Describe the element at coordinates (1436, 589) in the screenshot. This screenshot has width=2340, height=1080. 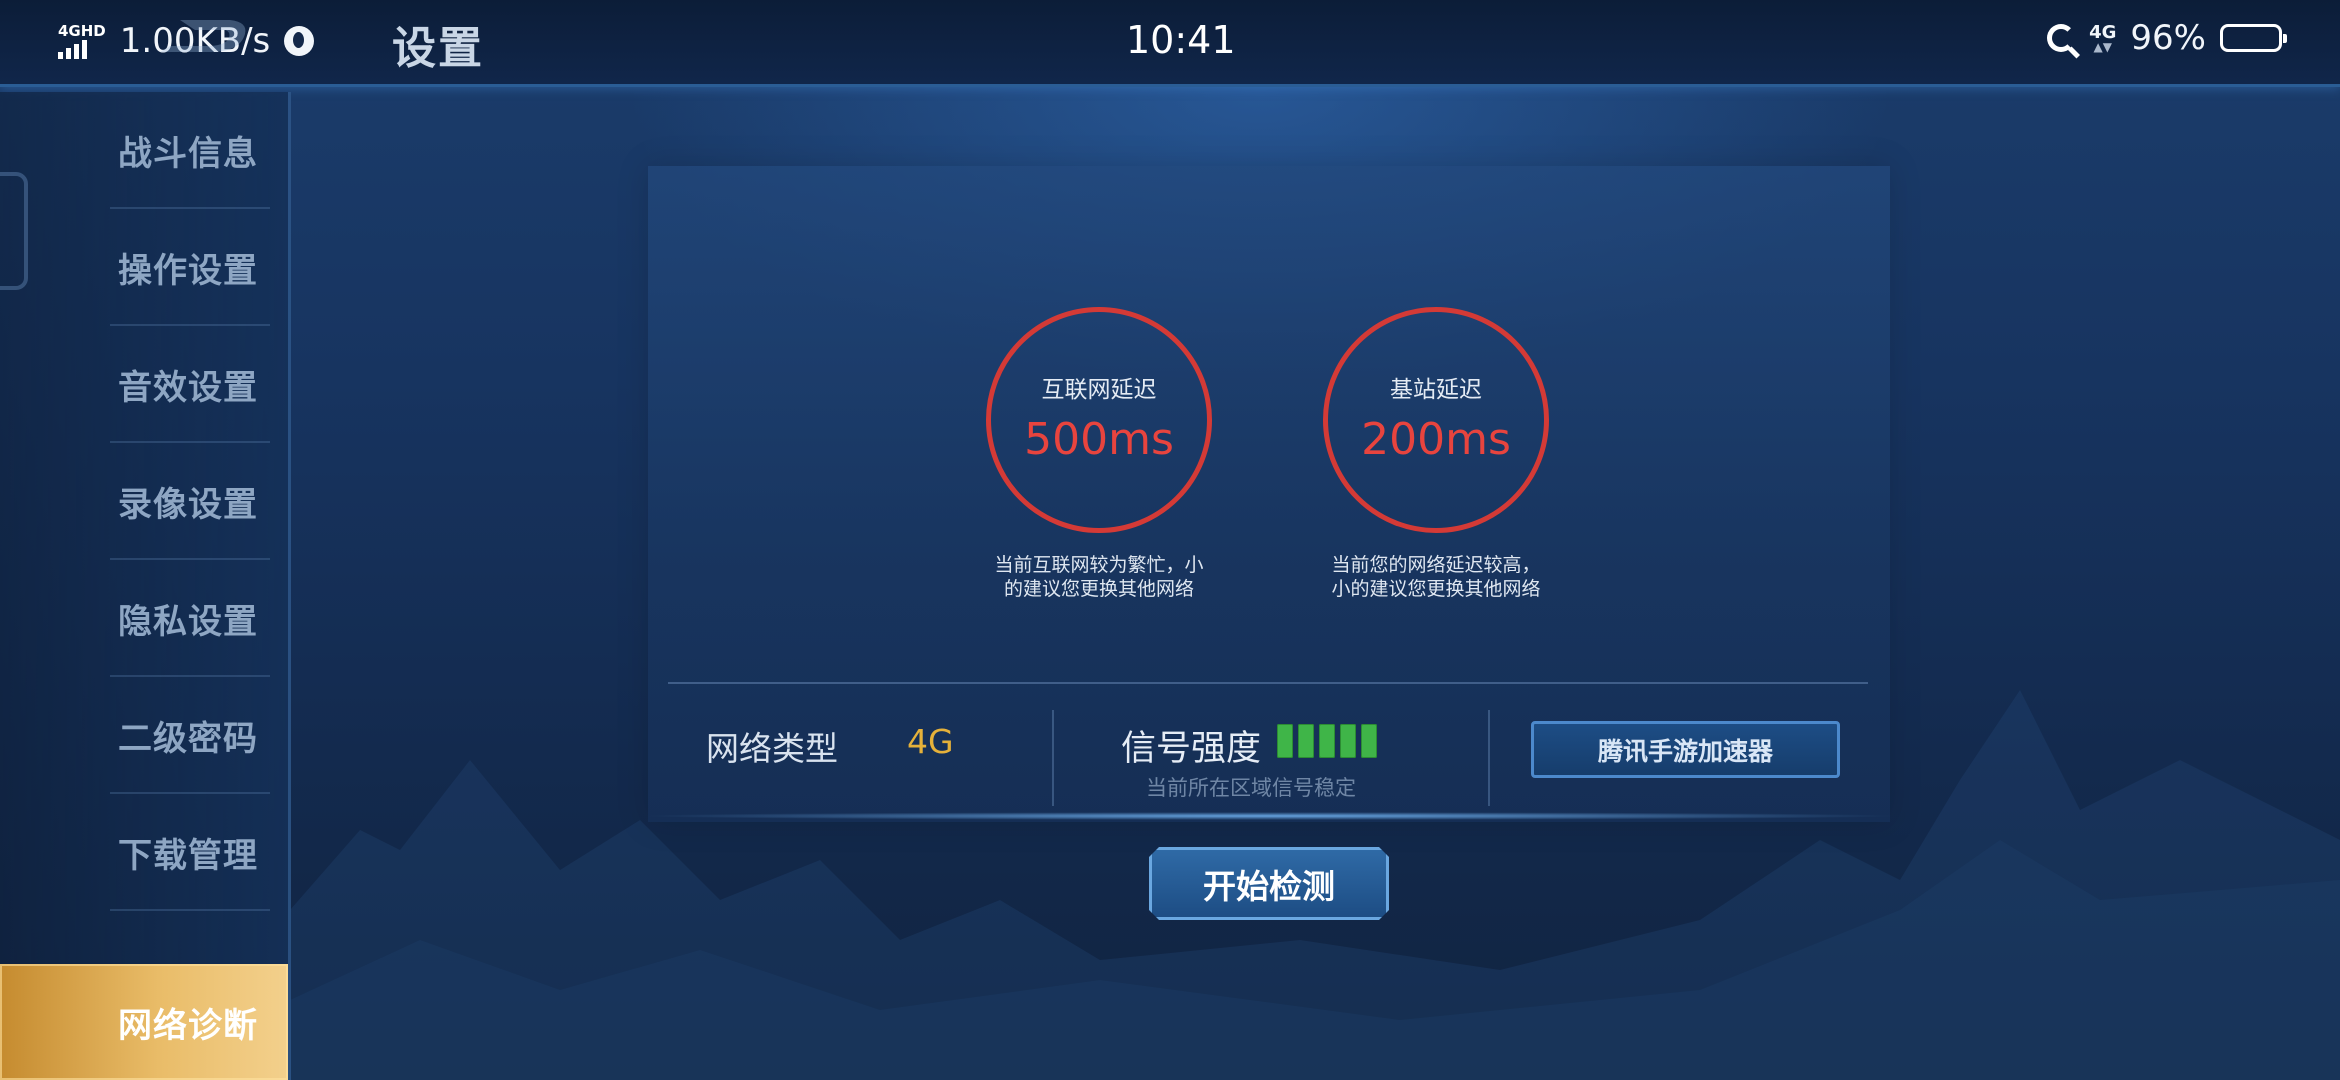
I see `advice-line: 小的建议您更换其他网络` at that location.